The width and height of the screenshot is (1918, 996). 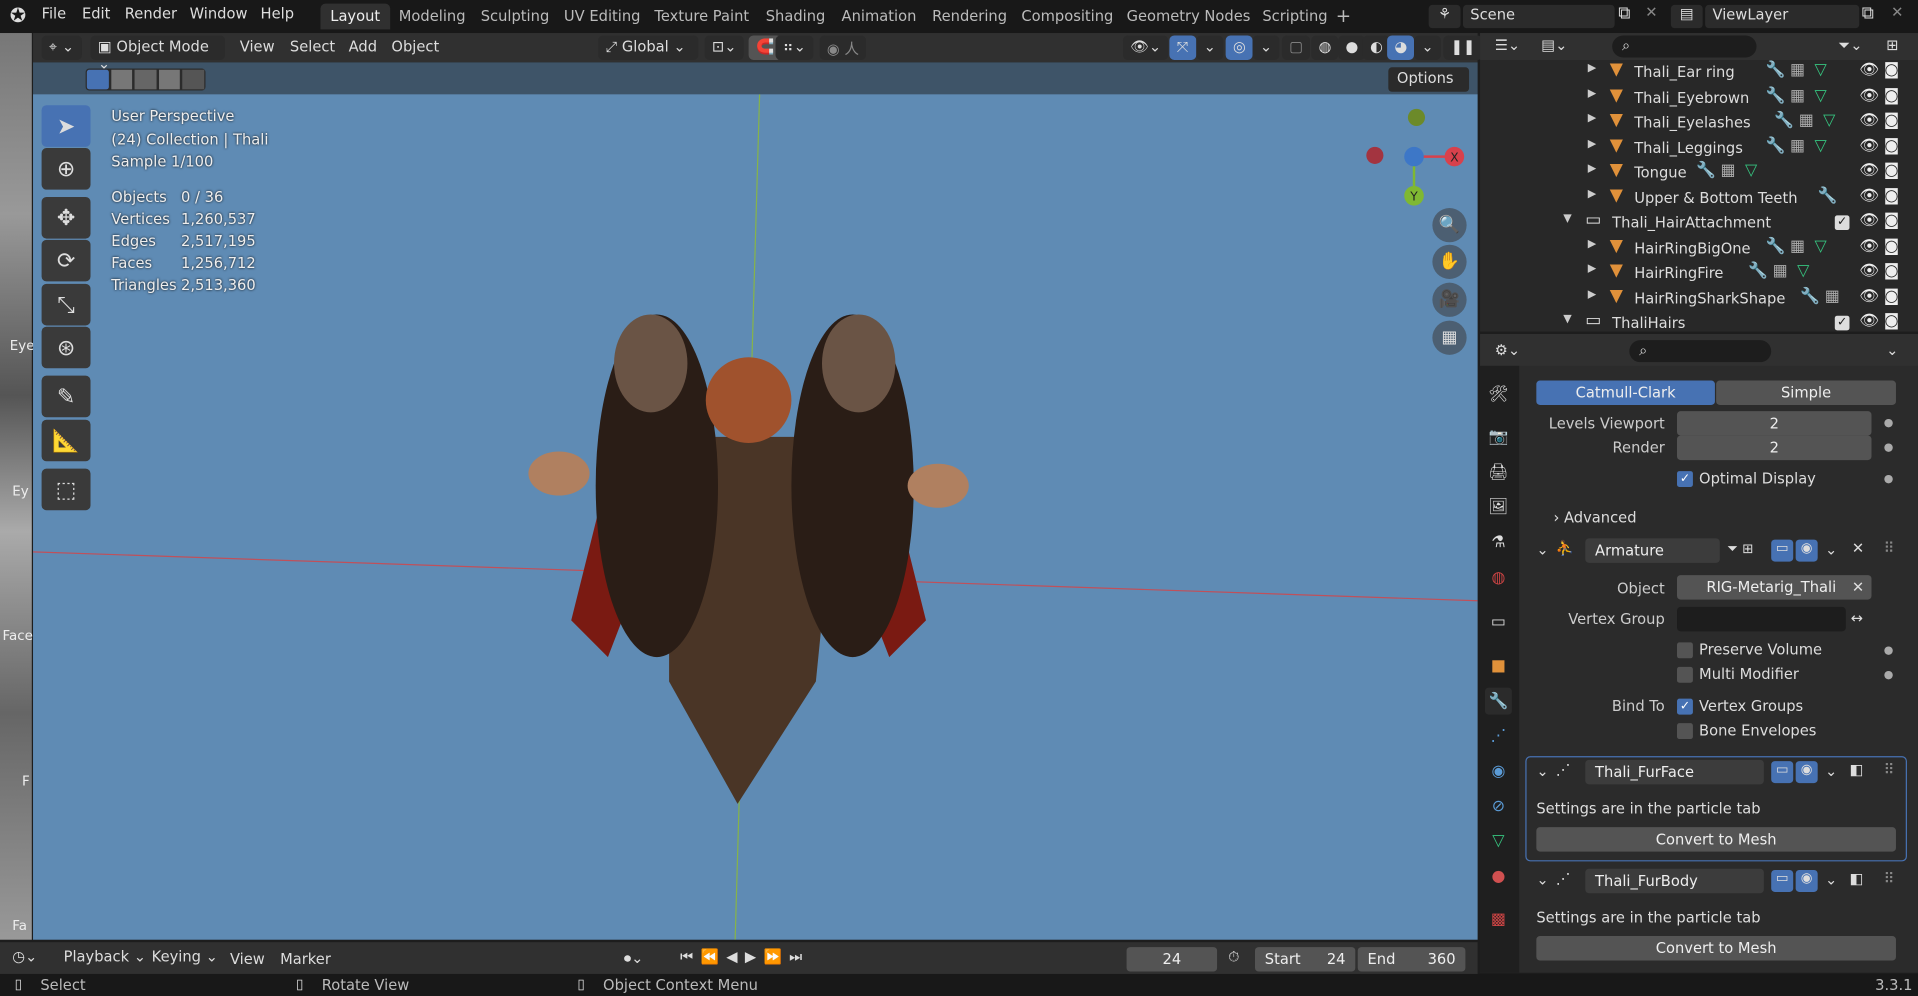 What do you see at coordinates (1693, 323) in the screenshot?
I see `outliner-item: ▼ ▭ ThaliHairs ✓ 👁 ◙` at bounding box center [1693, 323].